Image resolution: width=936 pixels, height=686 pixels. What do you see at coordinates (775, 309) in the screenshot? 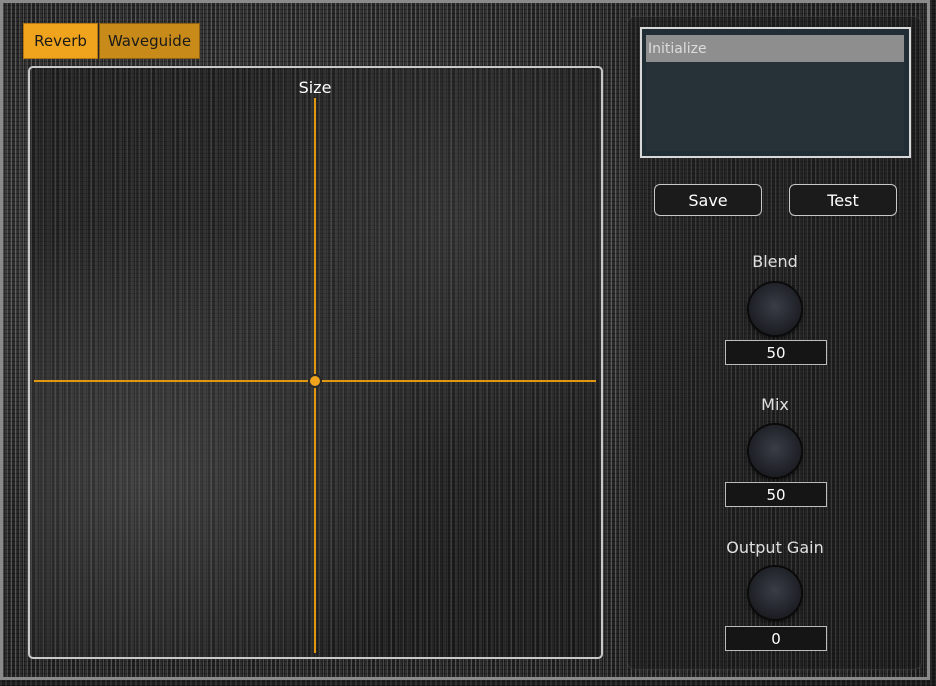
I see `blend-knob` at bounding box center [775, 309].